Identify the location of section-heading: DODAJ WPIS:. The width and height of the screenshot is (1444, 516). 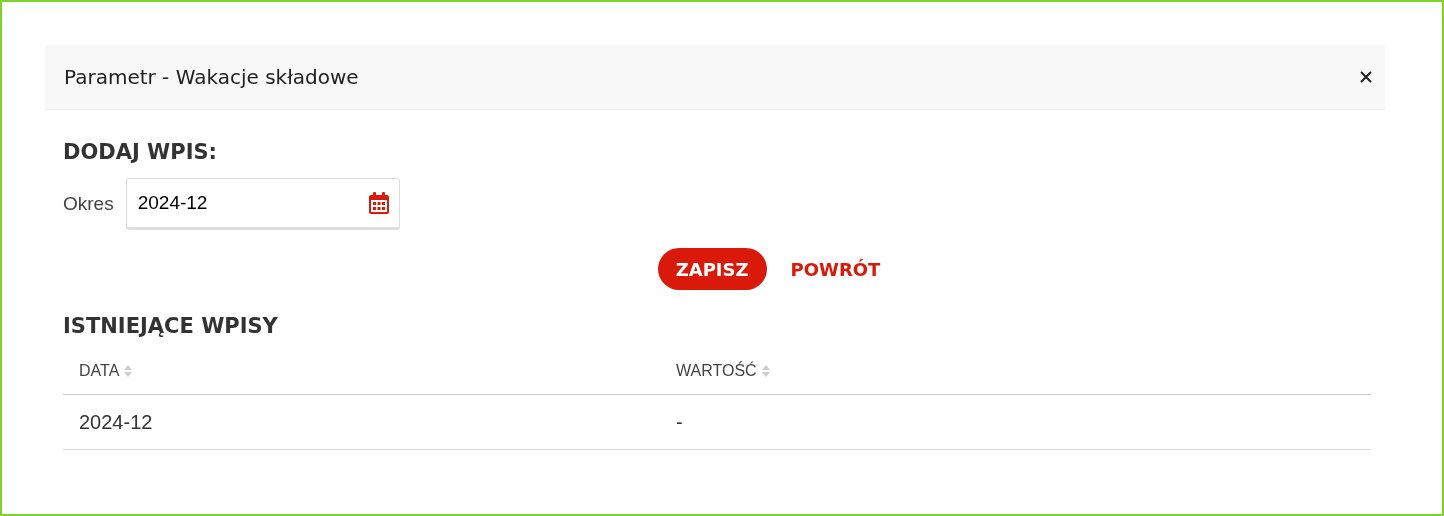
(140, 152).